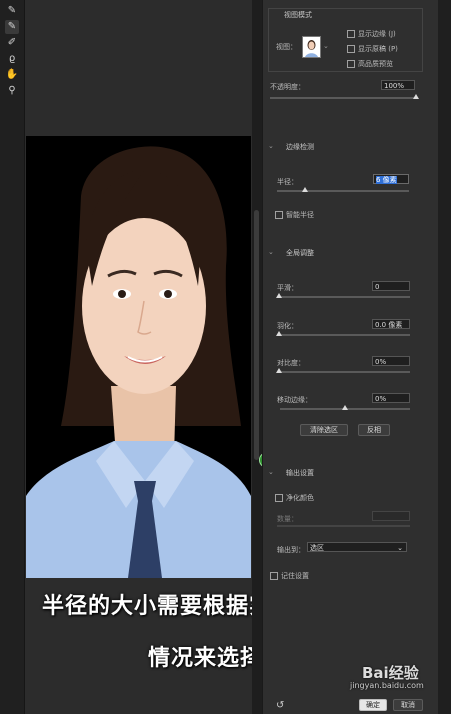  I want to click on high-quality-preview-label: 高品质预览, so click(375, 64).